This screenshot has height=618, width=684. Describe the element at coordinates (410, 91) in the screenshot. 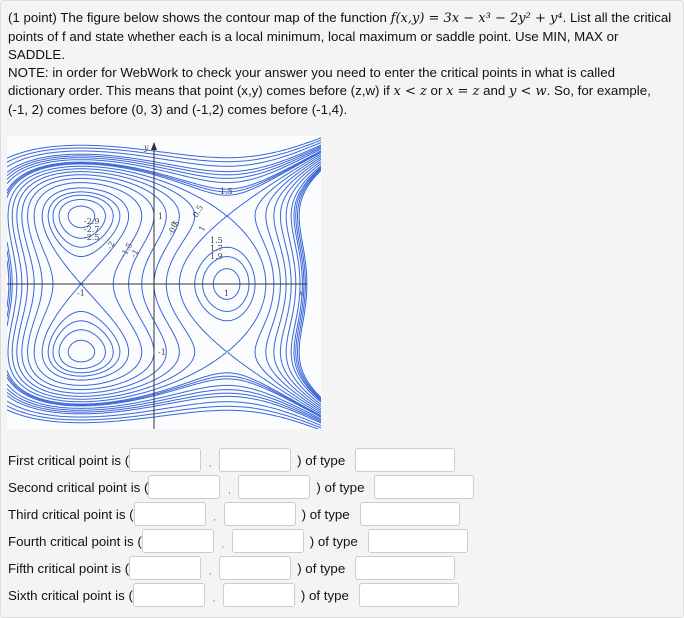

I see `cond1: x < z` at that location.